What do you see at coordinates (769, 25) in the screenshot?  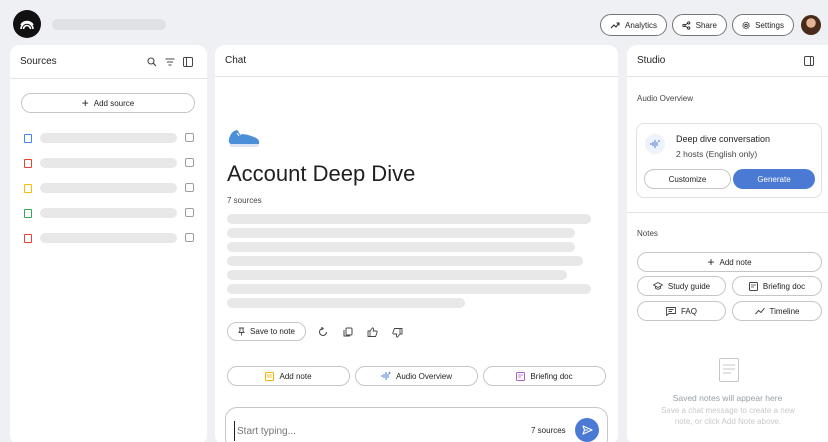 I see `settings-label: Settings` at bounding box center [769, 25].